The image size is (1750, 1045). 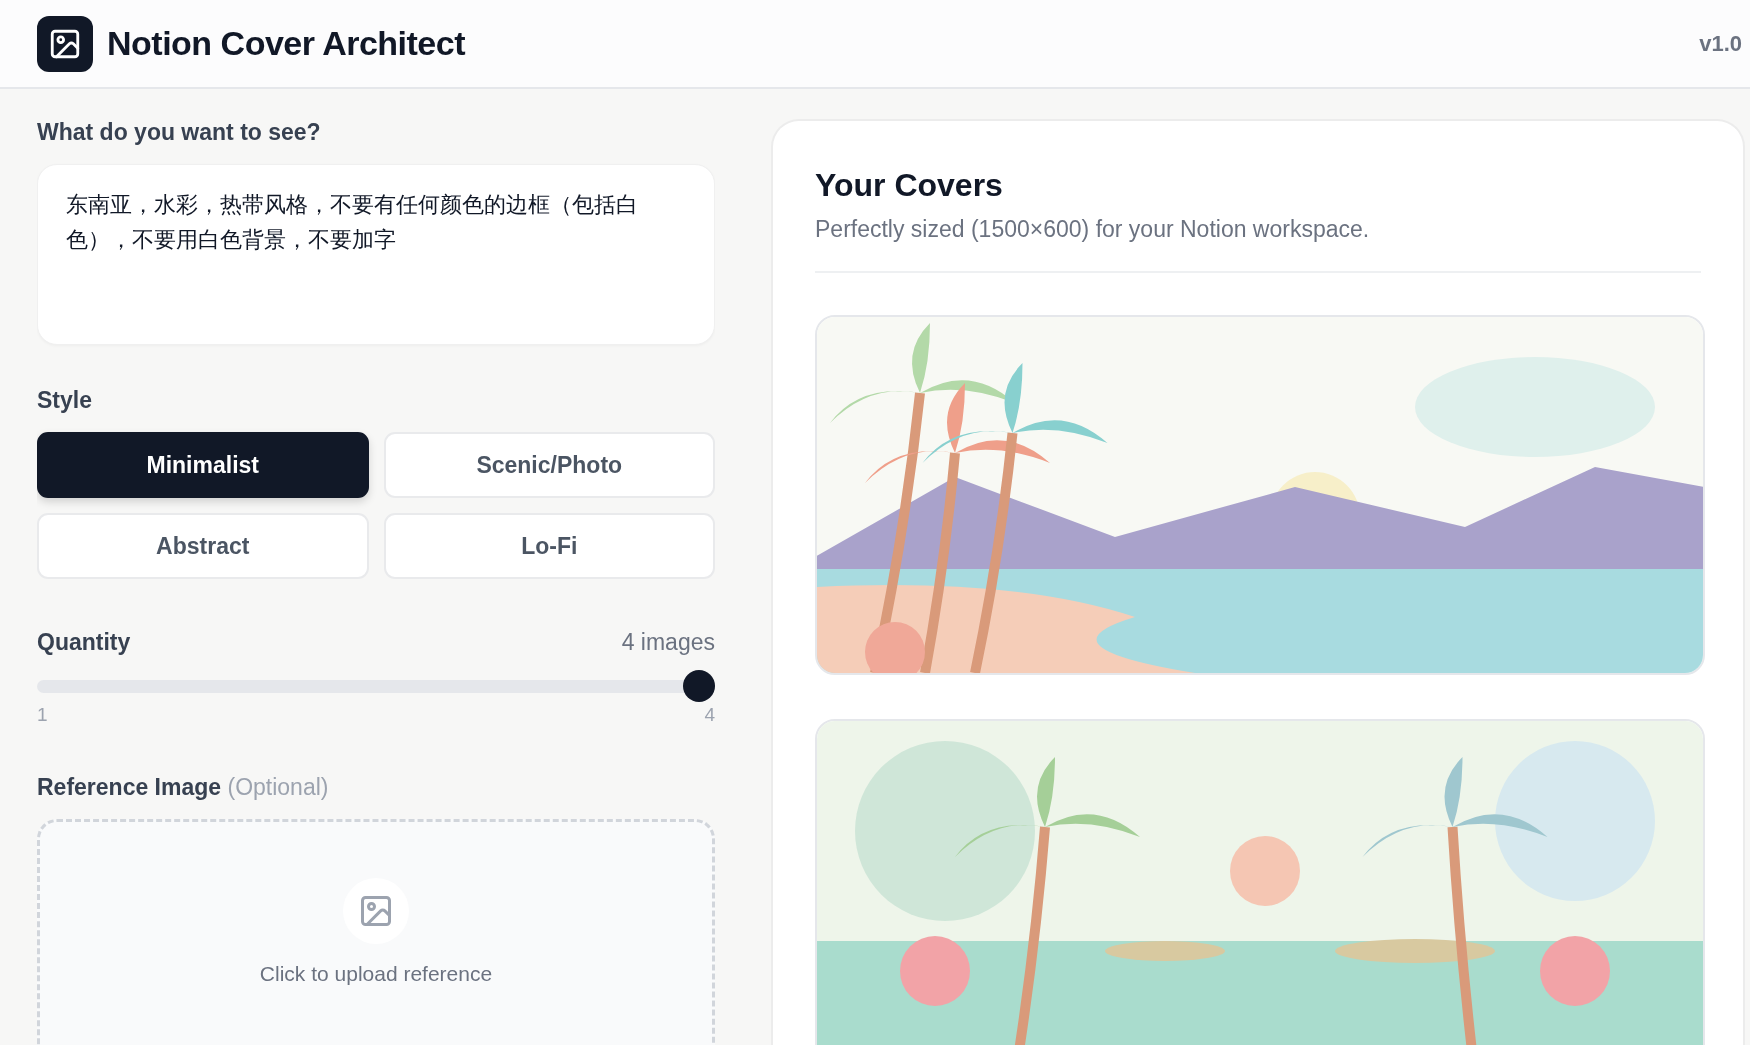 What do you see at coordinates (909, 185) in the screenshot?
I see `covers-title: Your Covers` at bounding box center [909, 185].